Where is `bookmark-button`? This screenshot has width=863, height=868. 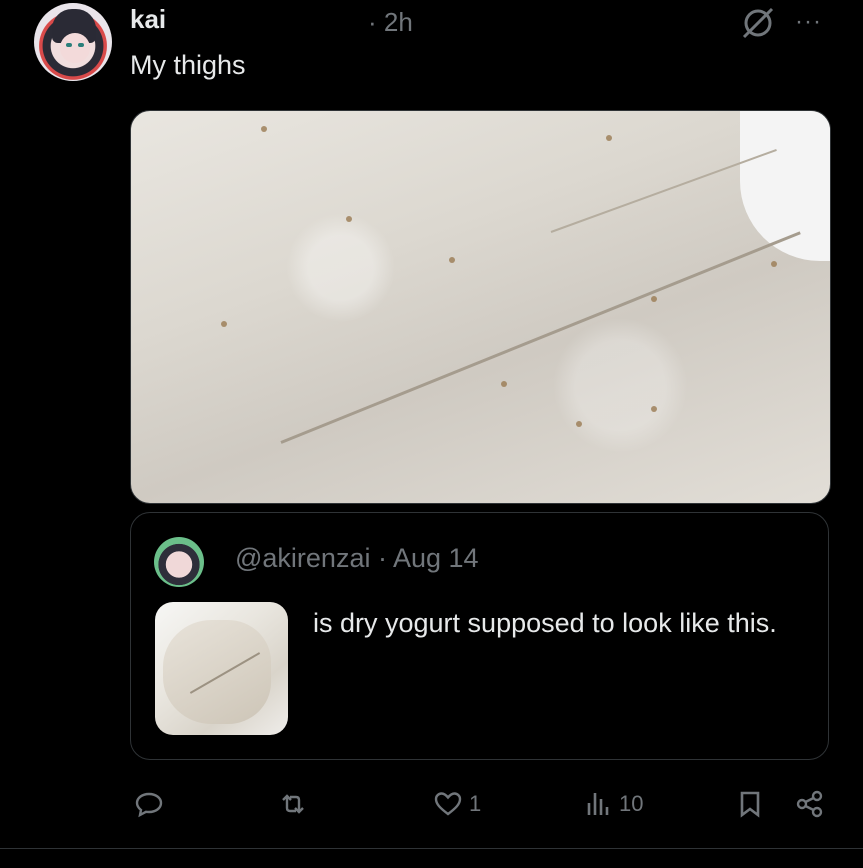 bookmark-button is located at coordinates (750, 804).